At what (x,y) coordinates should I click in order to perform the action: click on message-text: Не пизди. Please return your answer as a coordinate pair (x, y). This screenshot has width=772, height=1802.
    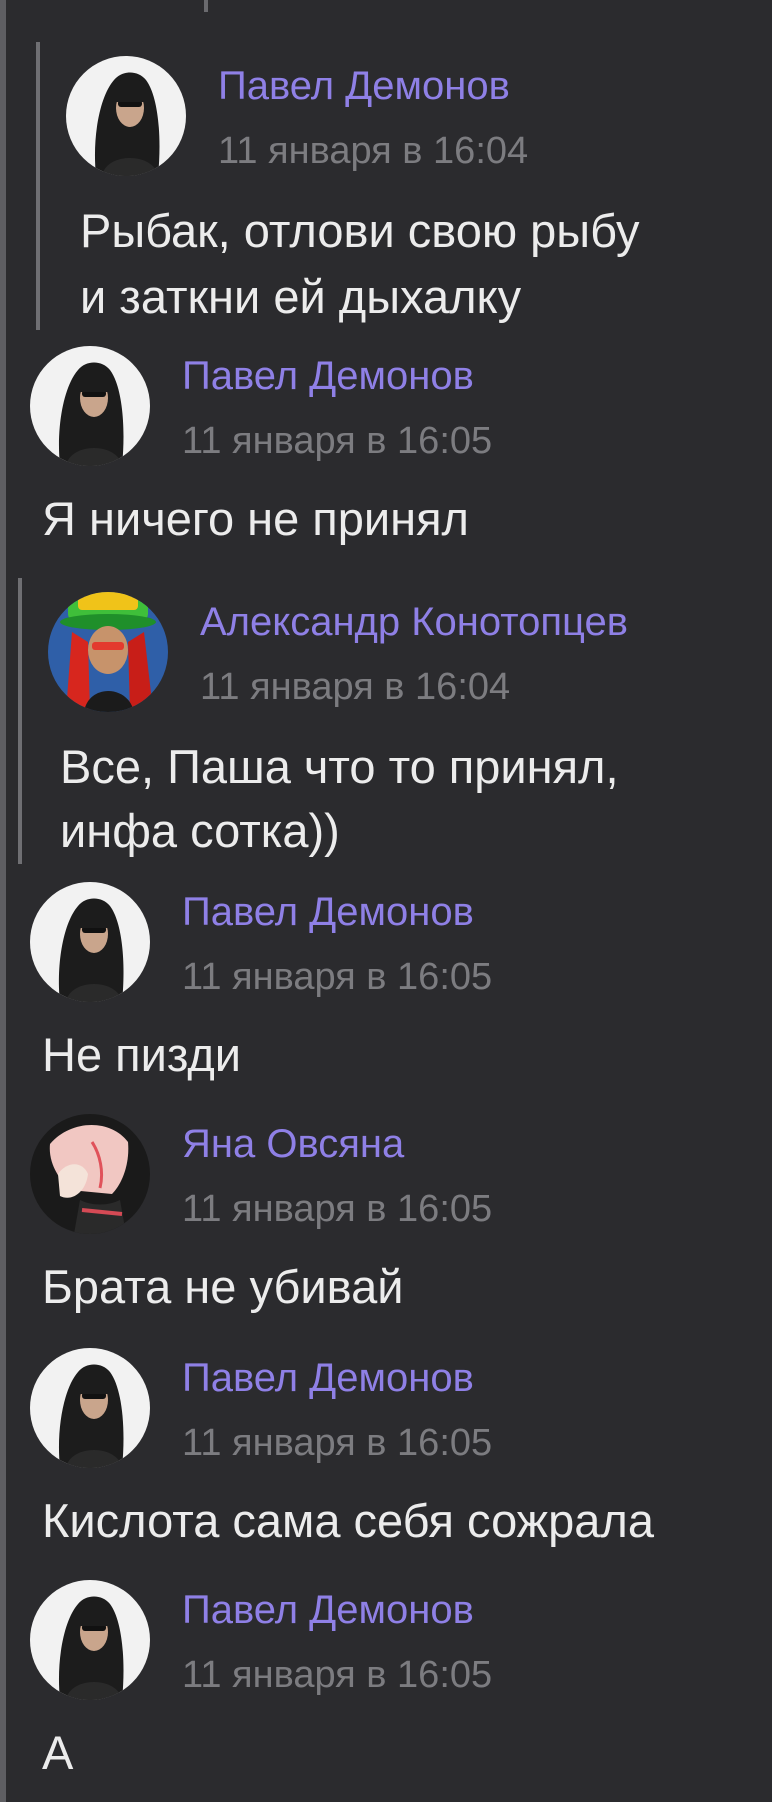
    Looking at the image, I should click on (142, 1054).